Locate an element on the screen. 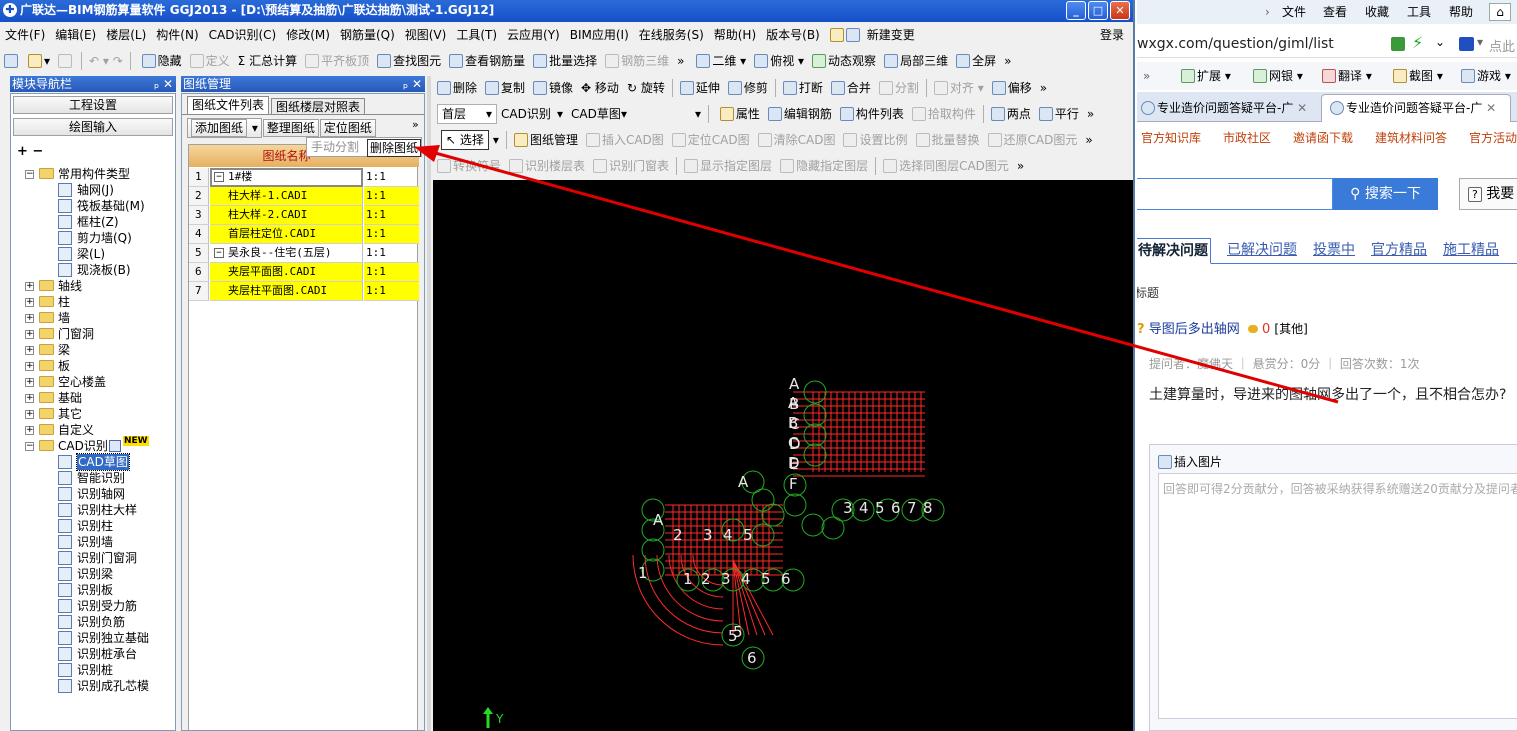 The image size is (1517, 731). tab-close-icon: ✕ is located at coordinates (1302, 108).